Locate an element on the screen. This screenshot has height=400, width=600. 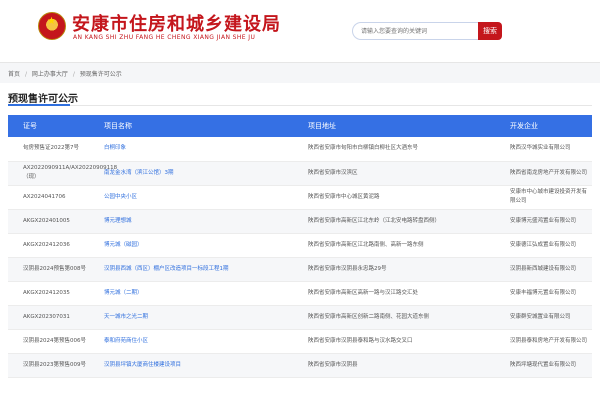
permit-number-cell: 汉阴县2024预售第008号 is located at coordinates (52, 269).